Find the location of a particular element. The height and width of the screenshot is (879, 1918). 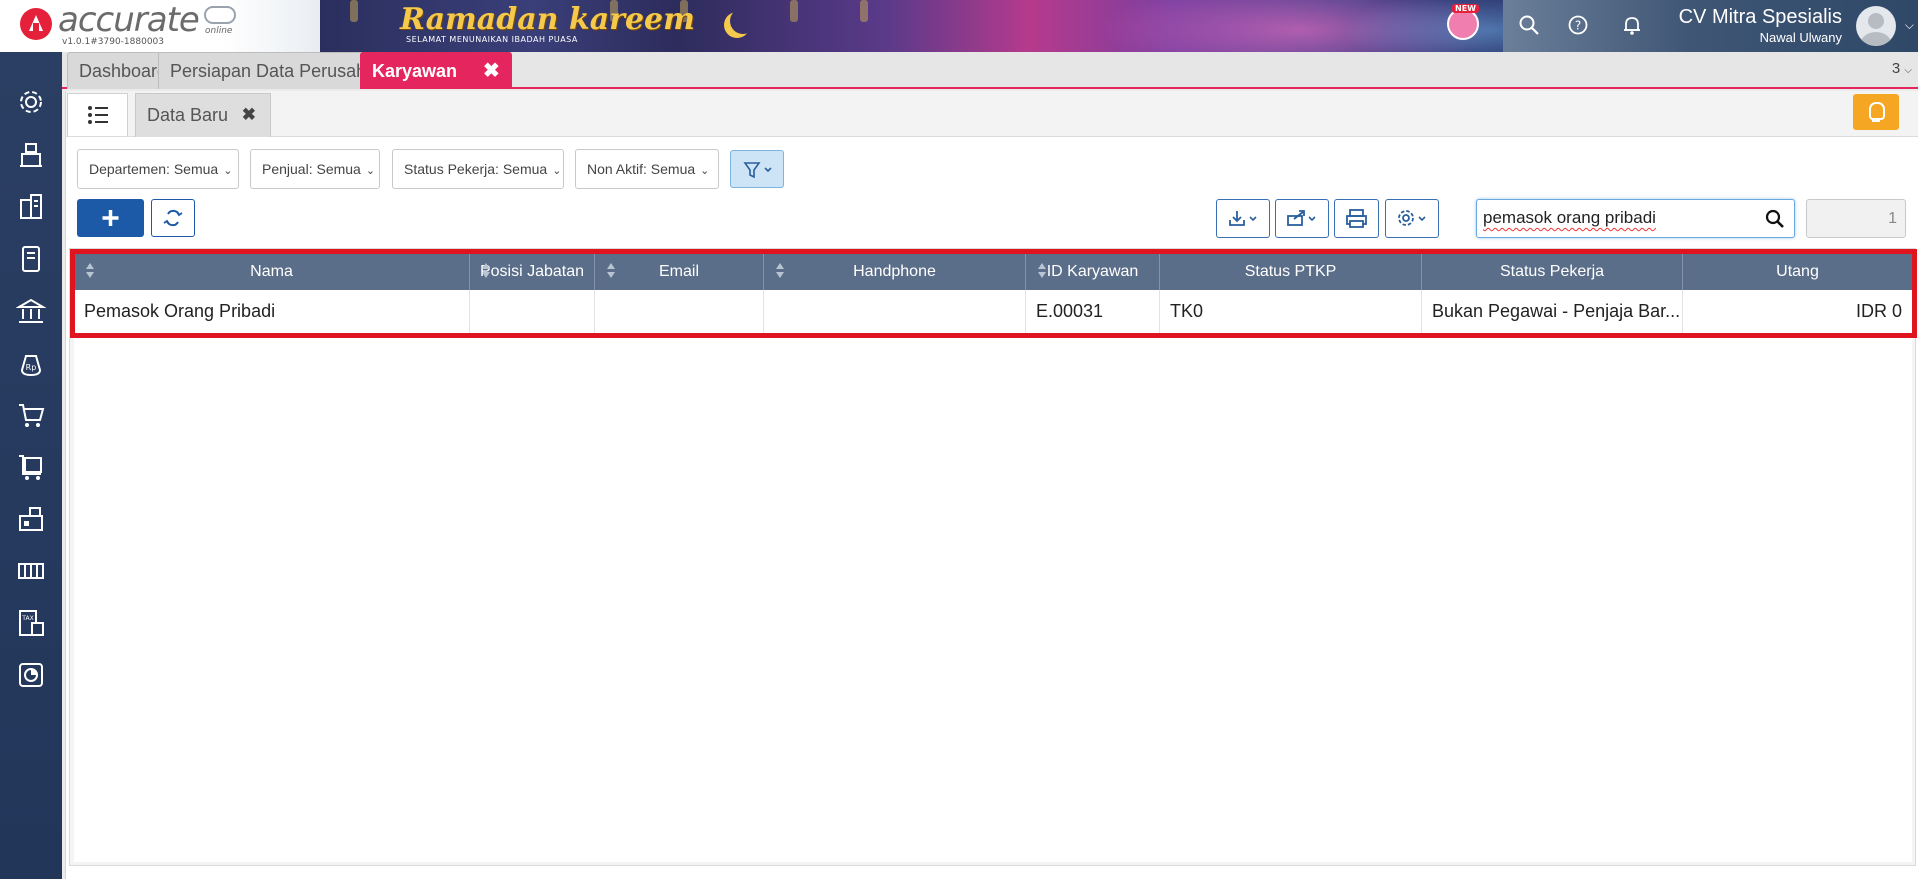

cashier-icon is located at coordinates (31, 155).